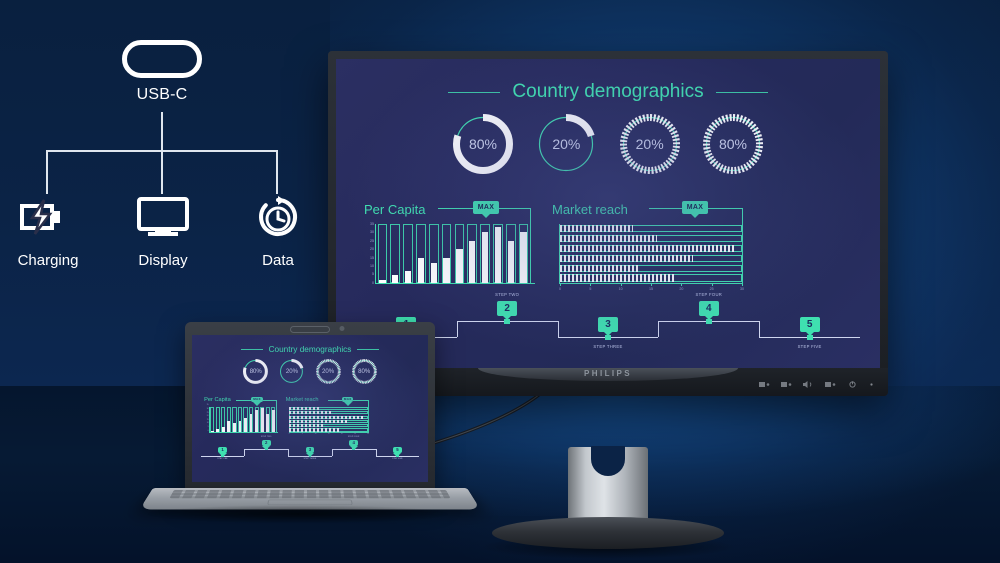  What do you see at coordinates (764, 384) in the screenshot?
I see `input-icon` at bounding box center [764, 384].